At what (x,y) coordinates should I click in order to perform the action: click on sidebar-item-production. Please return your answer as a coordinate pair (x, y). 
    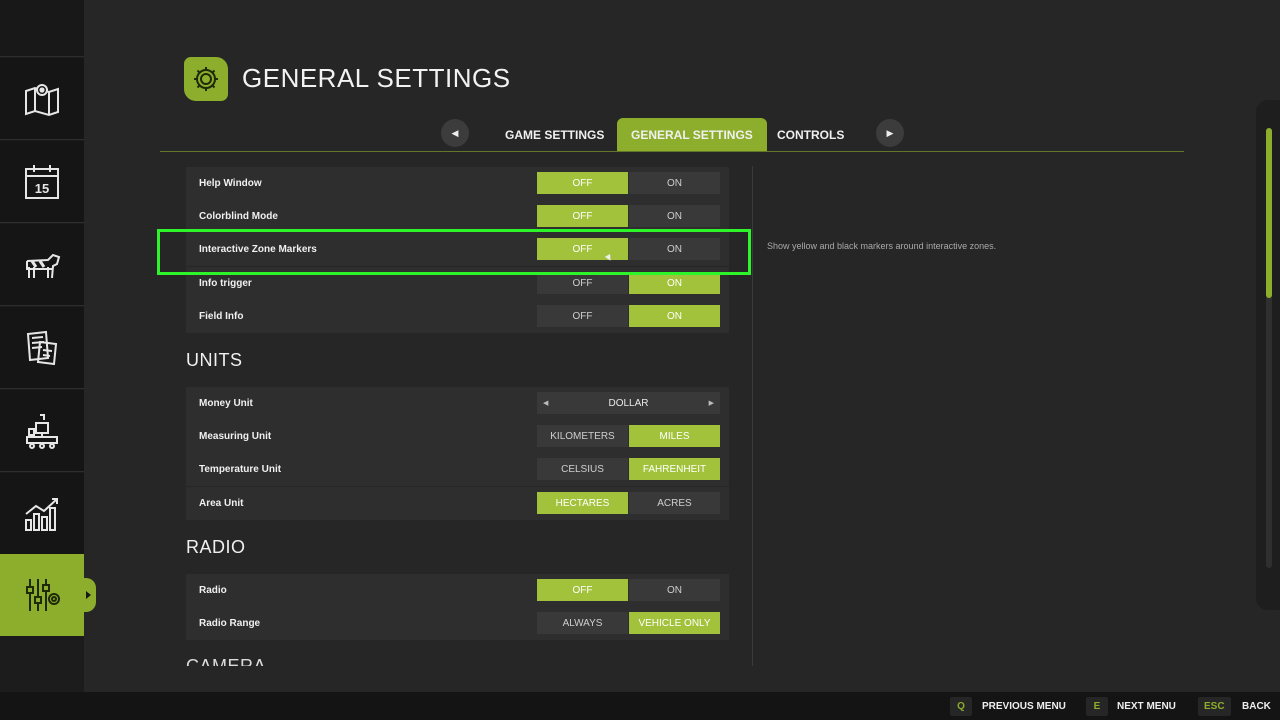
    Looking at the image, I should click on (42, 431).